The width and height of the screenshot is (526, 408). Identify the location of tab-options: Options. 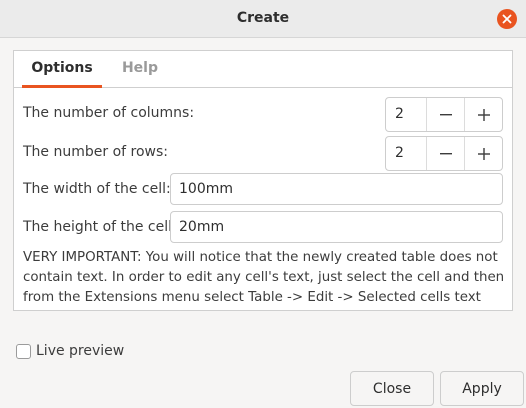
(62, 69).